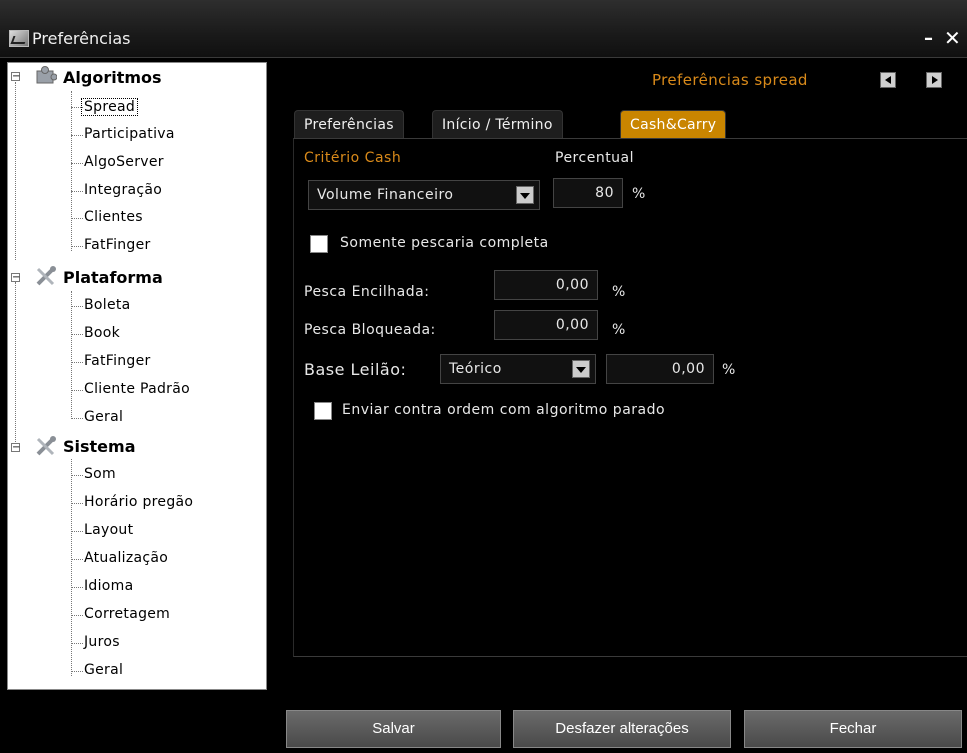 The image size is (967, 753). What do you see at coordinates (370, 330) in the screenshot?
I see `pesca-bloqueada-label: Pesca Bloqueada:` at bounding box center [370, 330].